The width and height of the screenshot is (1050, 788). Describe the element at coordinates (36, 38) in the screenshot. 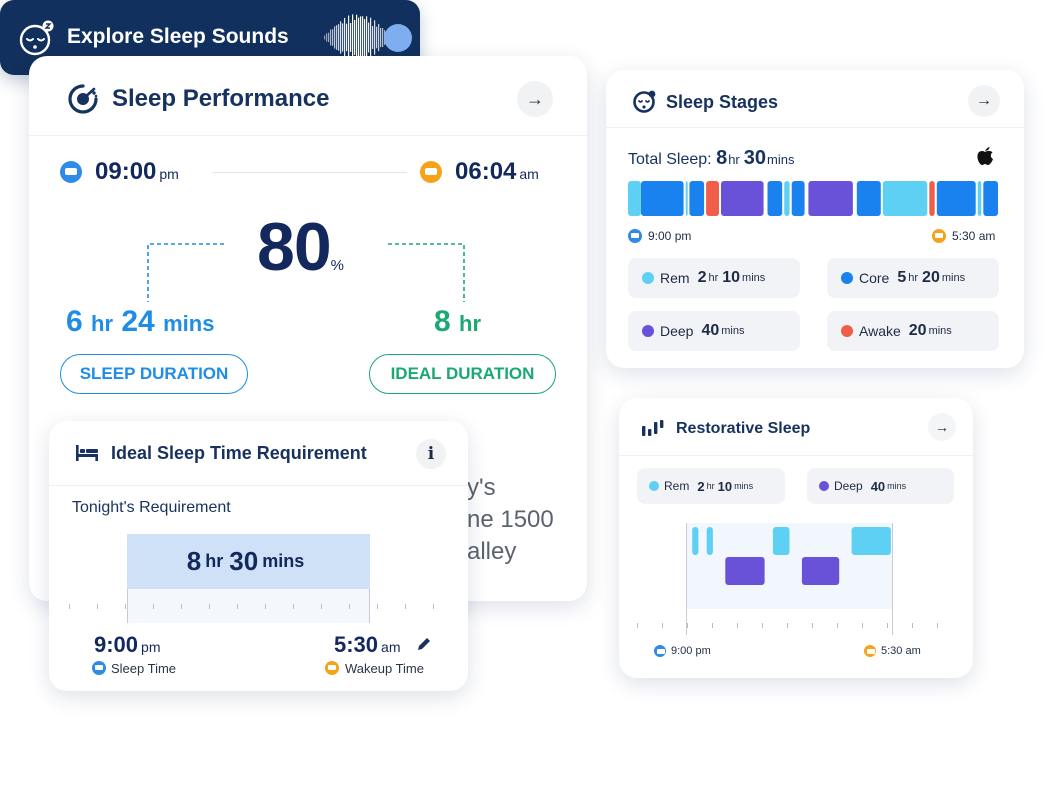

I see `sleeping-face-icon` at that location.